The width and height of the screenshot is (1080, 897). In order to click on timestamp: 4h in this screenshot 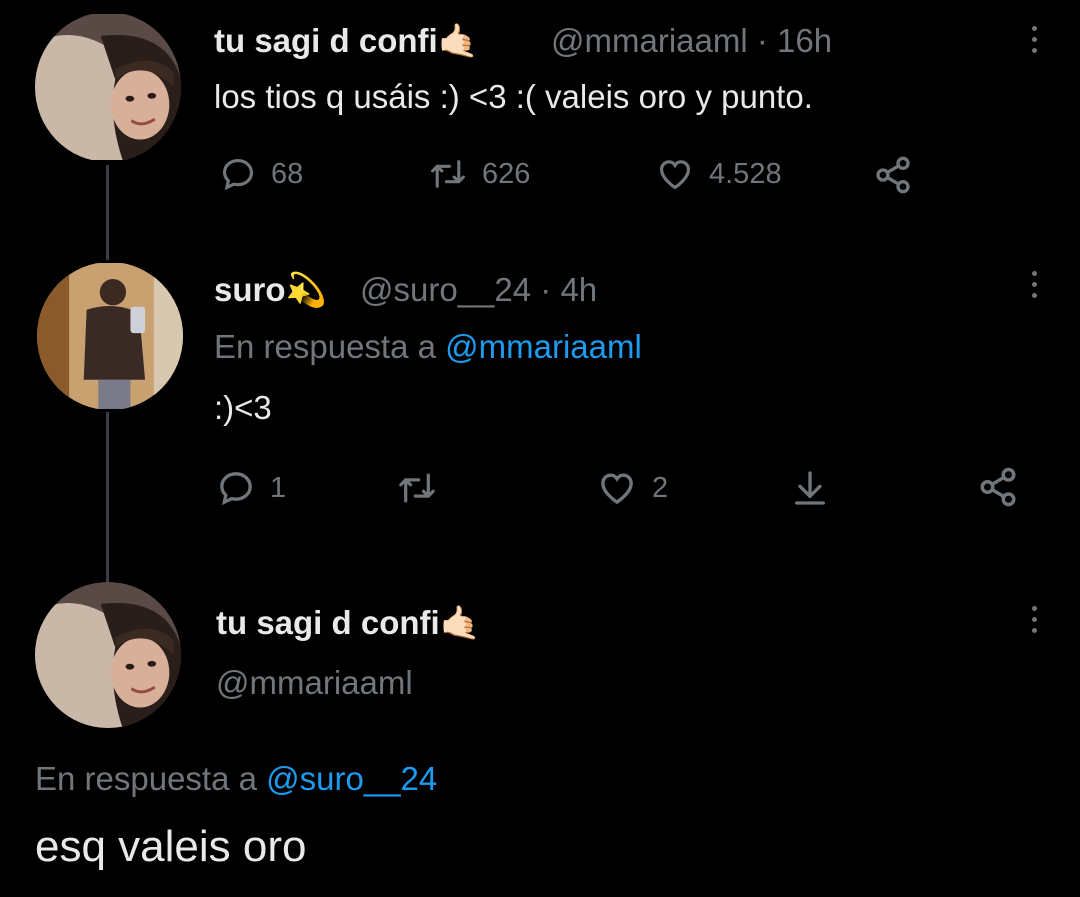, I will do `click(578, 289)`.